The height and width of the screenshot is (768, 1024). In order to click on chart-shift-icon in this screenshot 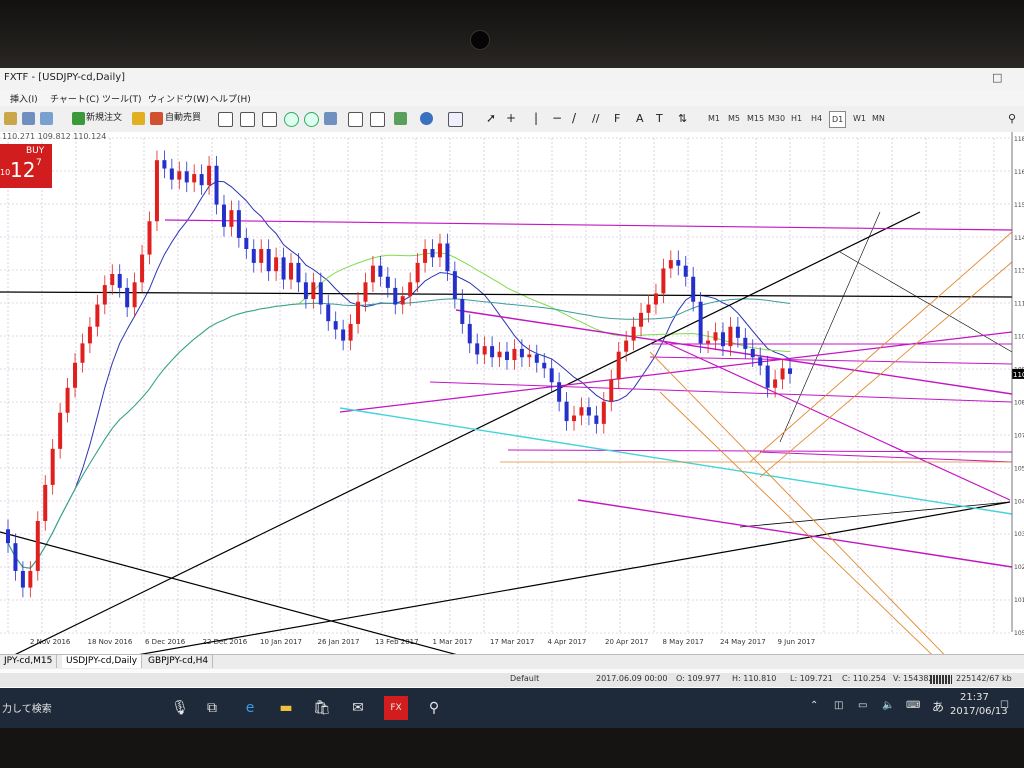, I will do `click(377, 119)`.